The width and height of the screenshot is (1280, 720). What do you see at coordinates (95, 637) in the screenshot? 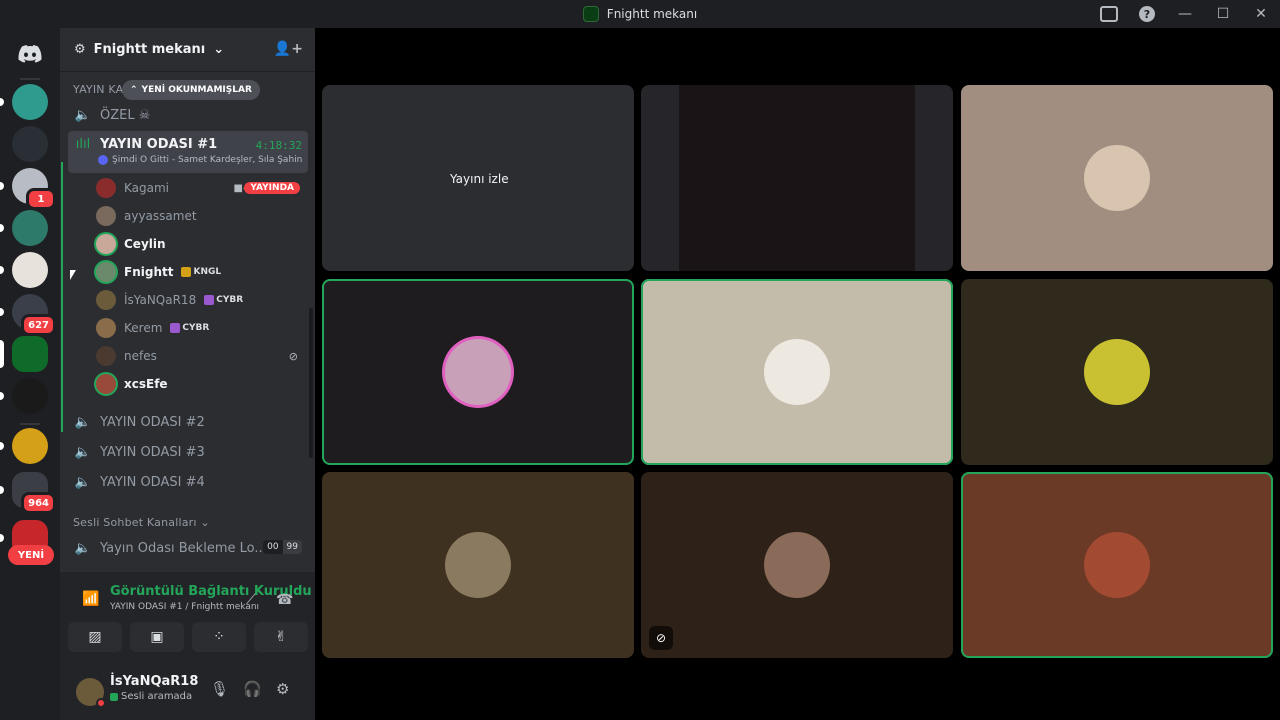
I see `camera-off-button: ▨` at bounding box center [95, 637].